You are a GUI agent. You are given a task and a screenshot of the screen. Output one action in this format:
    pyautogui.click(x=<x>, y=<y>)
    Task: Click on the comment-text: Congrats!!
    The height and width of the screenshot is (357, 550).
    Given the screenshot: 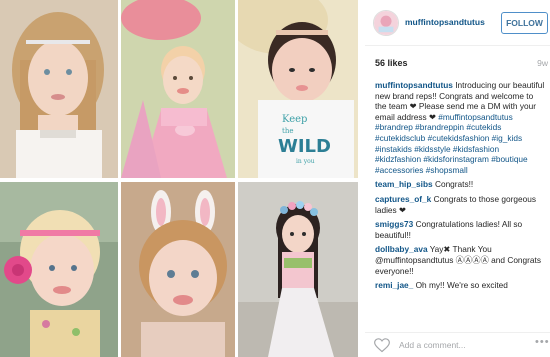 What is the action you would take?
    pyautogui.click(x=453, y=184)
    